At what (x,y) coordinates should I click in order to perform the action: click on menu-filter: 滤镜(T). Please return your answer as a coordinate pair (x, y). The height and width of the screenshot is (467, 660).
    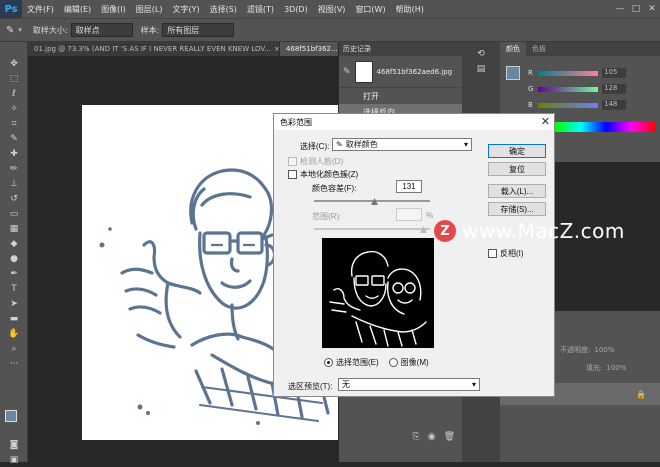
    Looking at the image, I should click on (260, 9).